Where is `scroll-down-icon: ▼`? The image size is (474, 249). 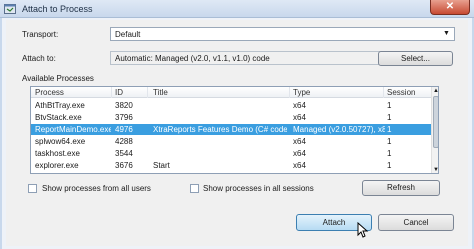
scroll-down-icon: ▼ is located at coordinates (435, 169).